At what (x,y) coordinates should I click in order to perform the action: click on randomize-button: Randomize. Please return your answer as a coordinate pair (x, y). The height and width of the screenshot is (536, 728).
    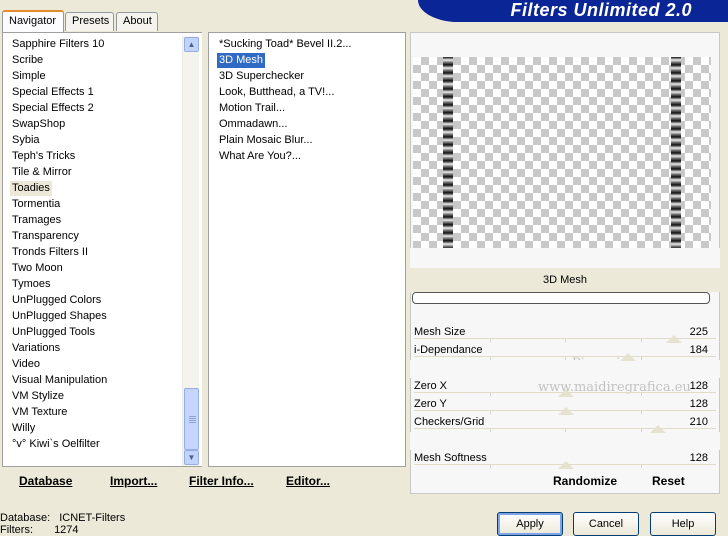
    Looking at the image, I should click on (585, 481).